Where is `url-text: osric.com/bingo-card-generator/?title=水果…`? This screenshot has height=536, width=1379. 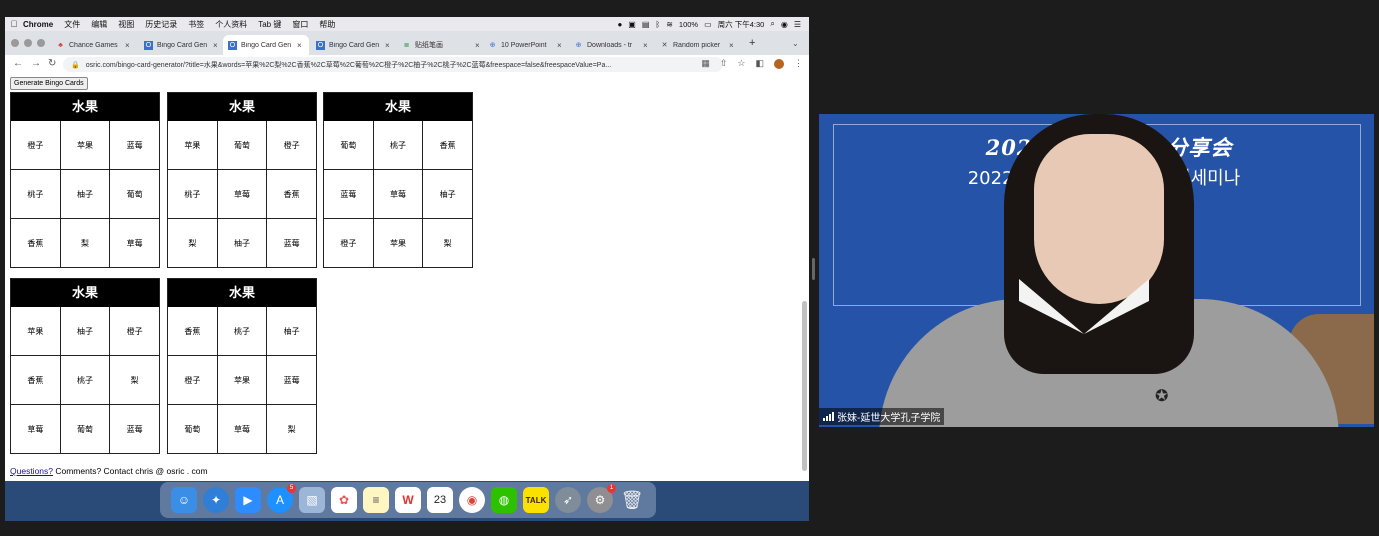 url-text: osric.com/bingo-card-generator/?title=水果… is located at coordinates (396, 65).